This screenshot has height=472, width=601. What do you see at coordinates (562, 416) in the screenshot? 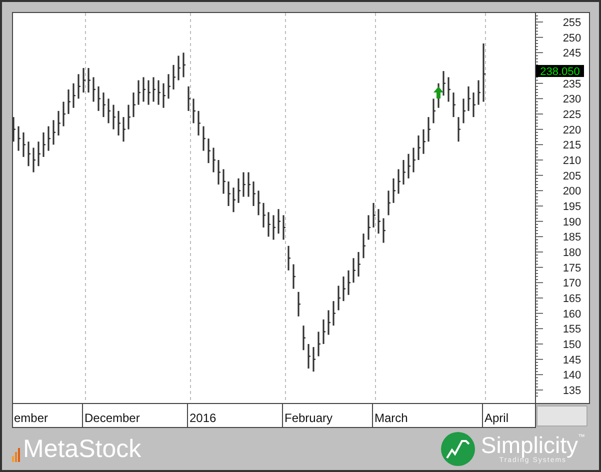
I see `axis-corner-panel` at bounding box center [562, 416].